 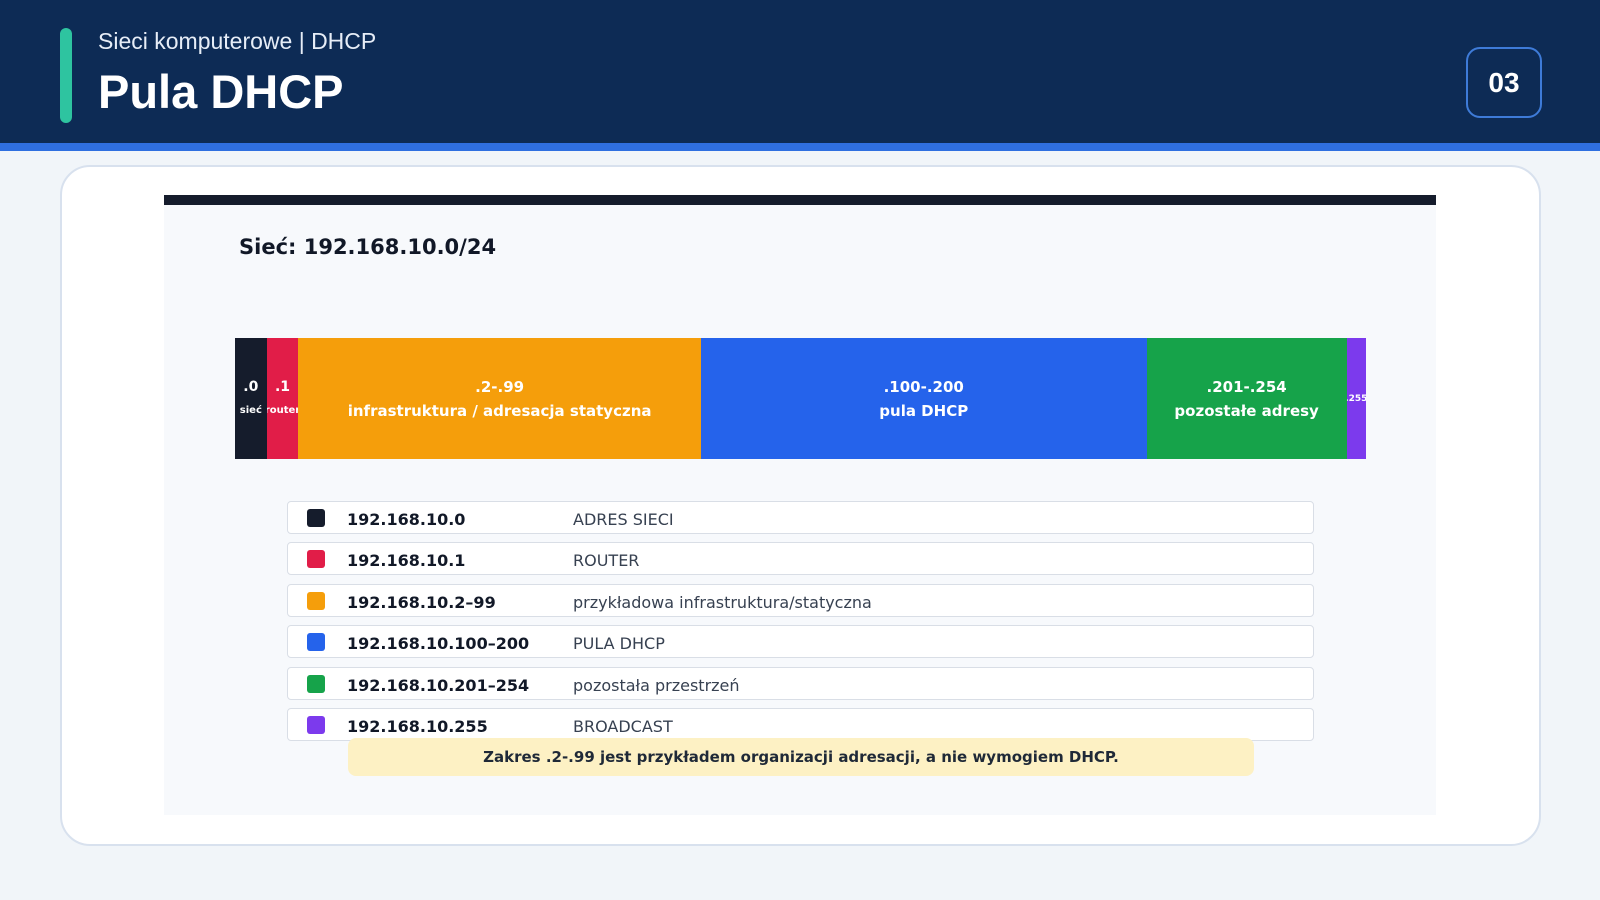 I want to click on bar-segment: .100-.200 pula DHCP, so click(x=923, y=398).